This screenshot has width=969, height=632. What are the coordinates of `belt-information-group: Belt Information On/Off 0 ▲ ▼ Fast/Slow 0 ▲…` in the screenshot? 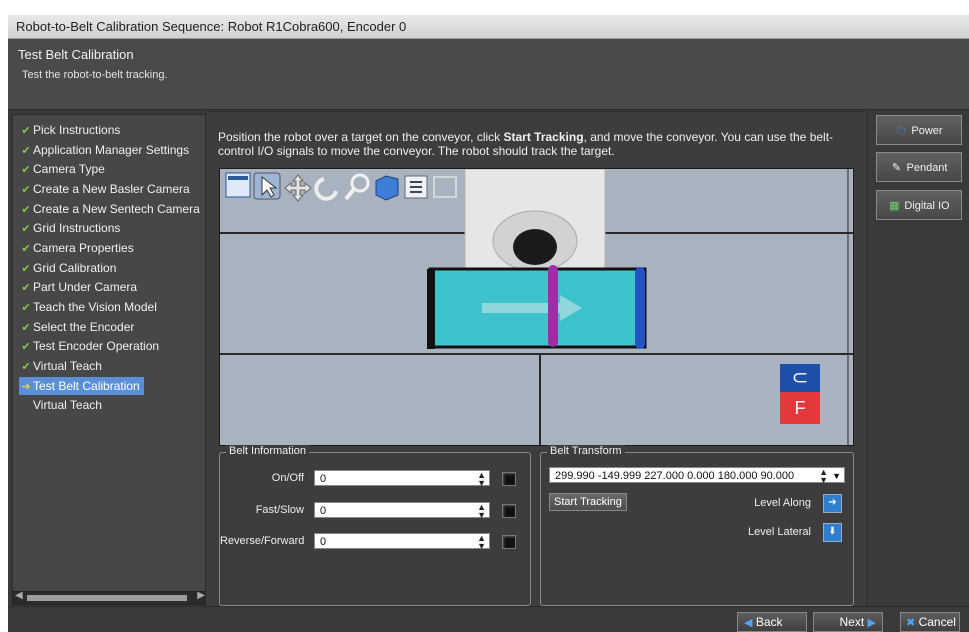 It's located at (375, 525).